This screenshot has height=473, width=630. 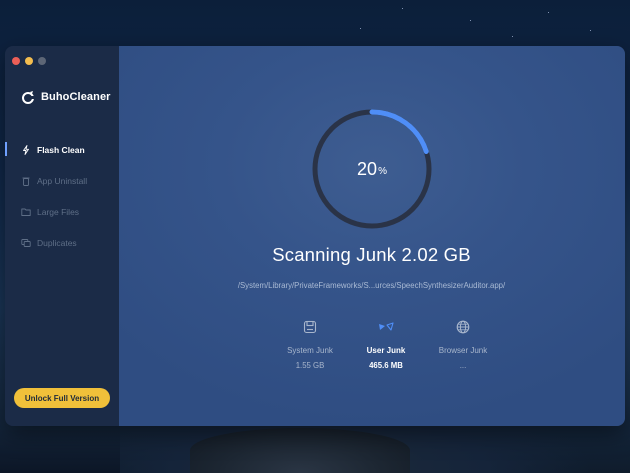 I want to click on duplicates-icon, so click(x=26, y=242).